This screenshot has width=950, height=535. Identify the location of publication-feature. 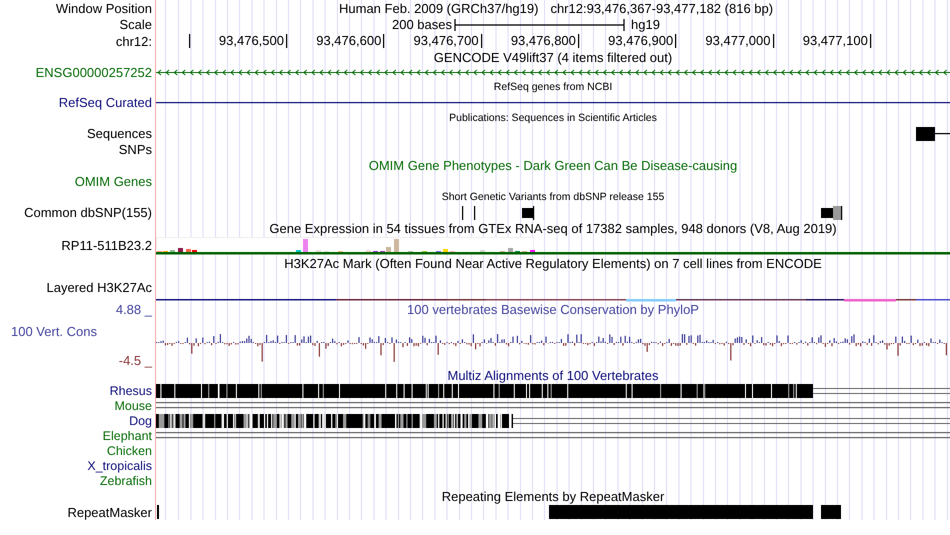
(933, 134).